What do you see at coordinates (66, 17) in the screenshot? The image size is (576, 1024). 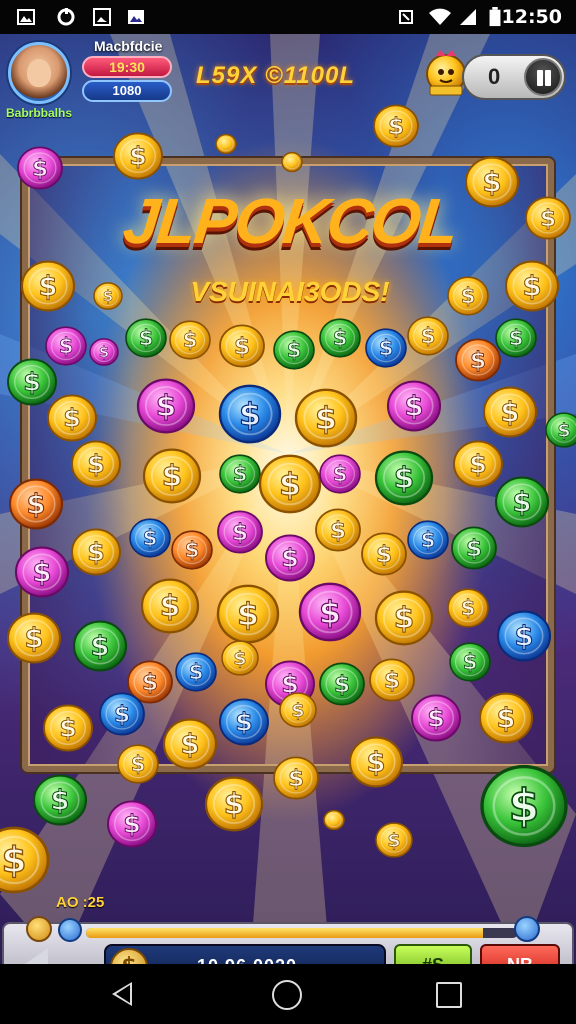 I see `sync-icon` at bounding box center [66, 17].